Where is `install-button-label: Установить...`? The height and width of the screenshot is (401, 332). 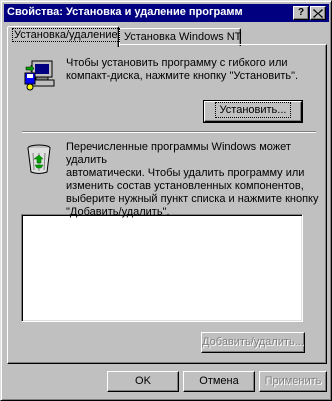 install-button-label: Установить... is located at coordinates (253, 110).